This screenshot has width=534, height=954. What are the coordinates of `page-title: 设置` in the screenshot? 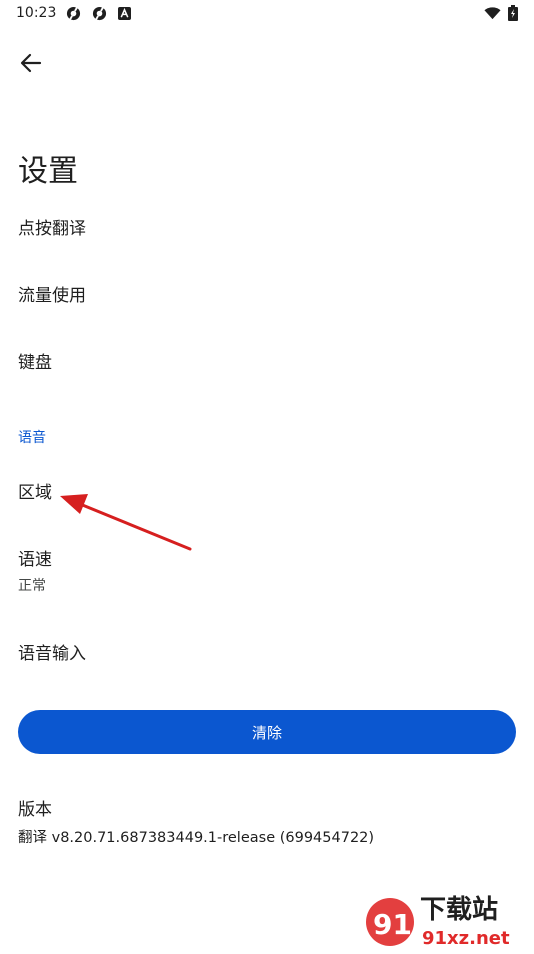 It's located at (48, 171).